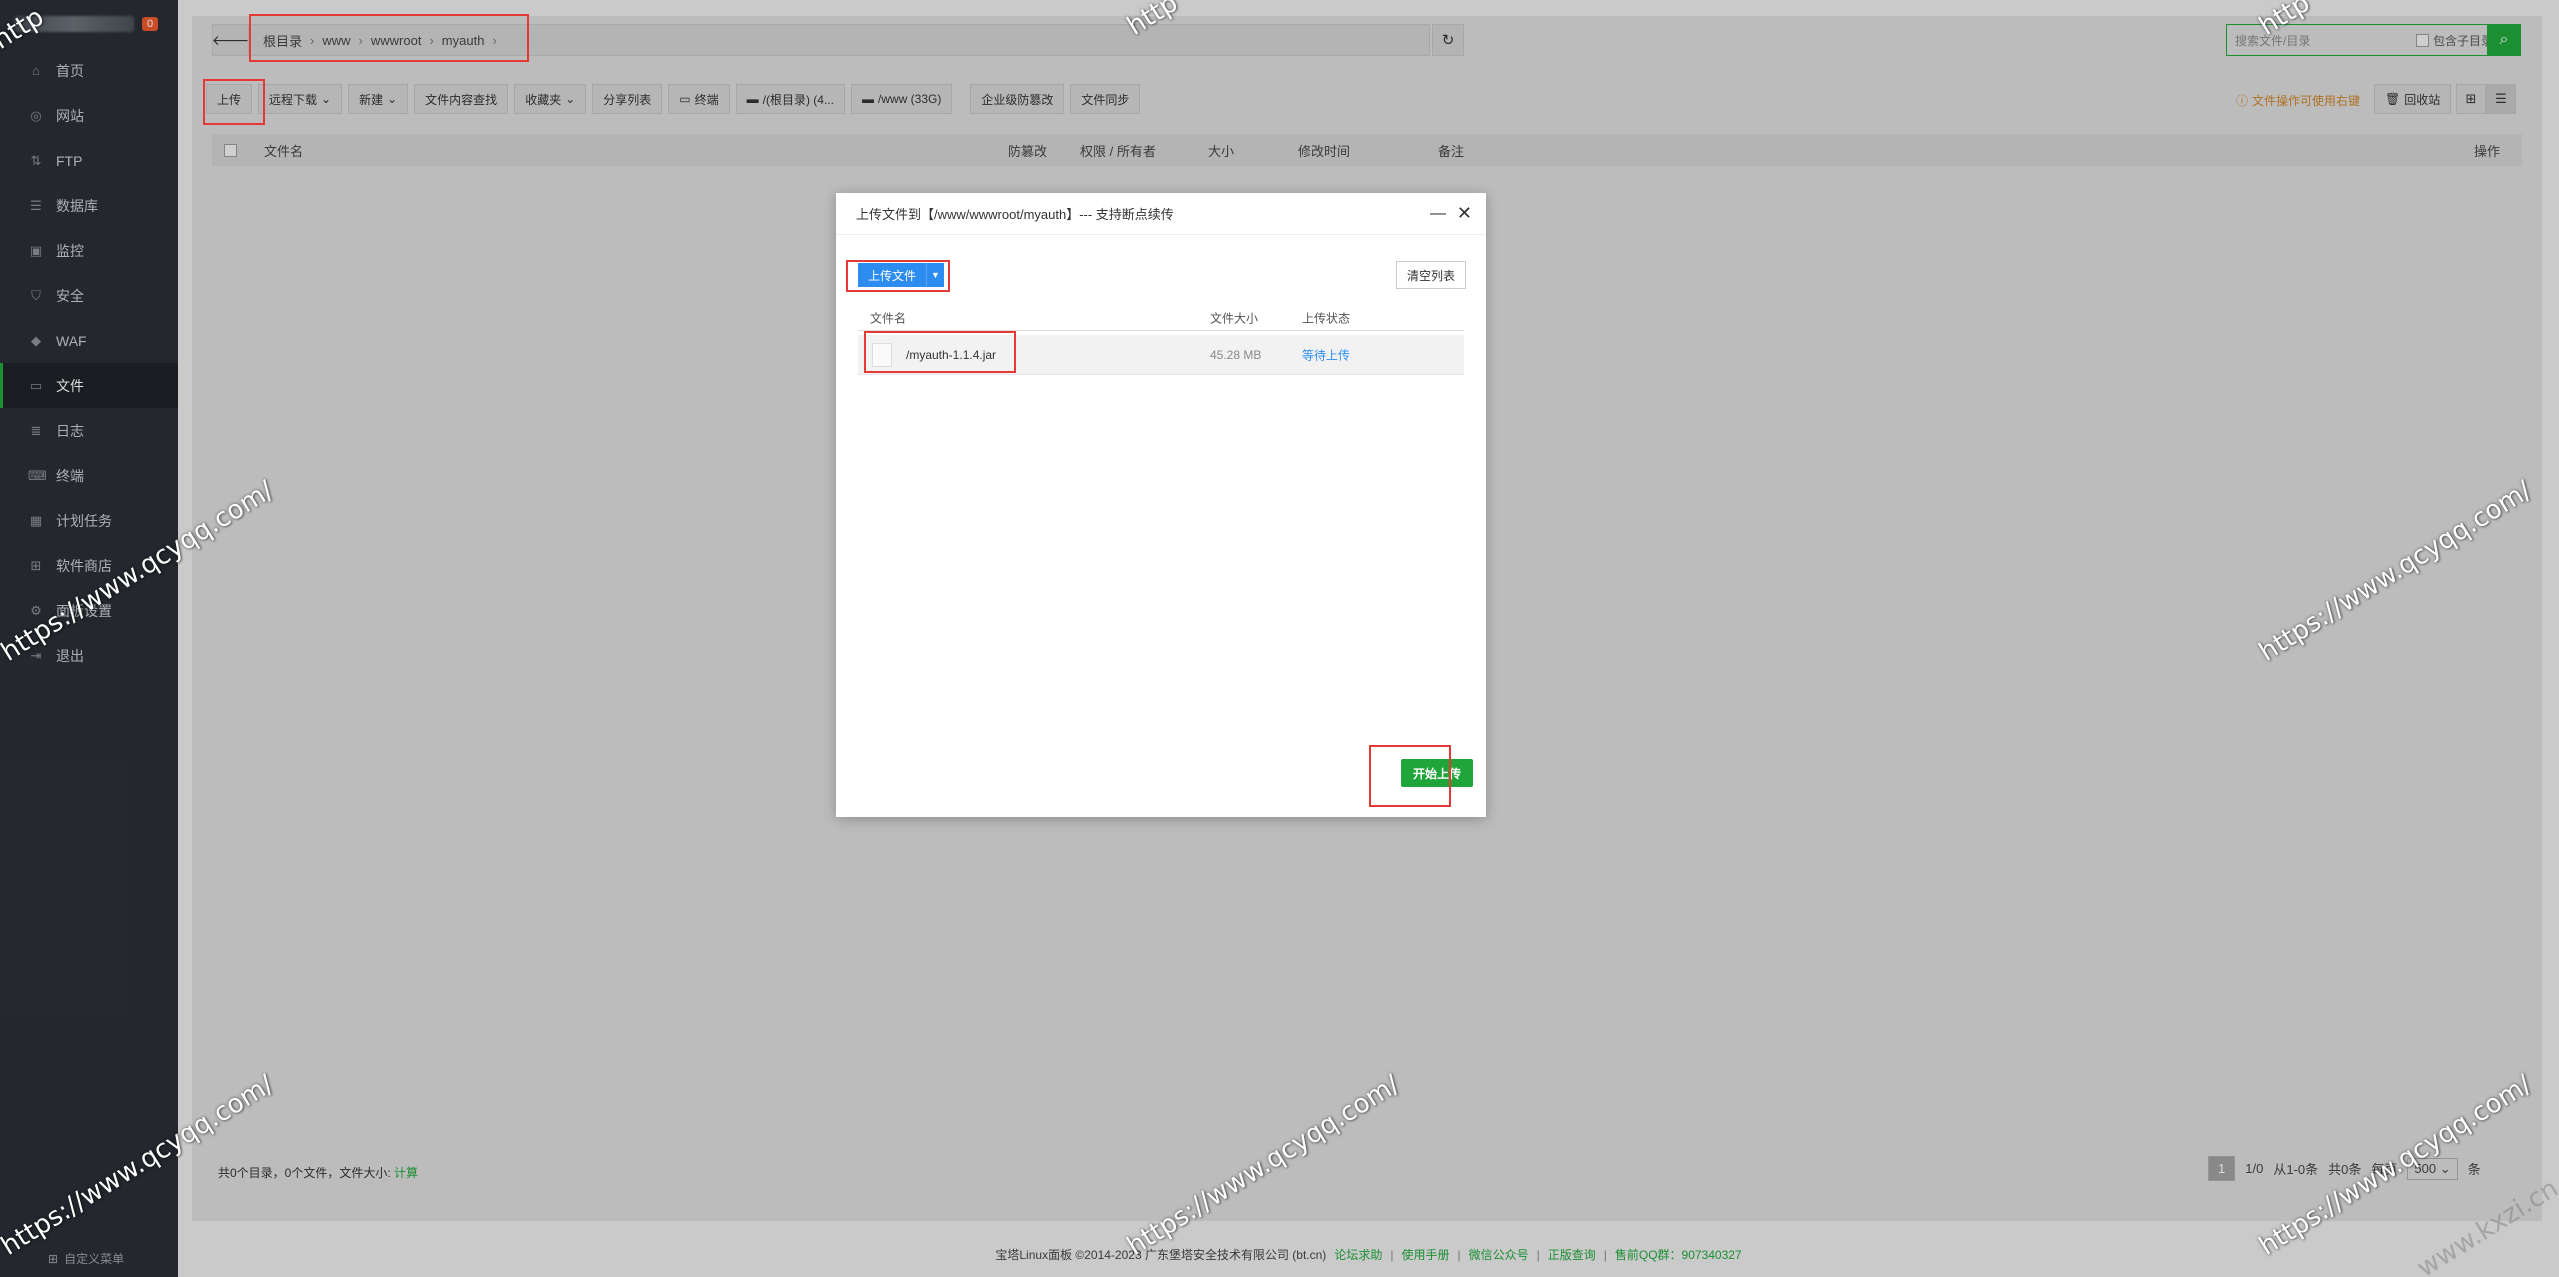 Image resolution: width=2559 pixels, height=1277 pixels. What do you see at coordinates (1326, 355) in the screenshot?
I see `upload-file-status: 等待上传` at bounding box center [1326, 355].